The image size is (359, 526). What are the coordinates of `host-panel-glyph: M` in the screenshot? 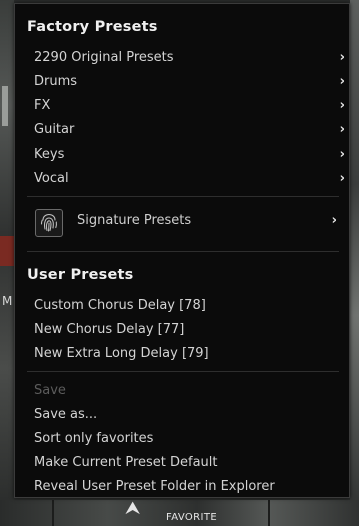 It's located at (7, 301).